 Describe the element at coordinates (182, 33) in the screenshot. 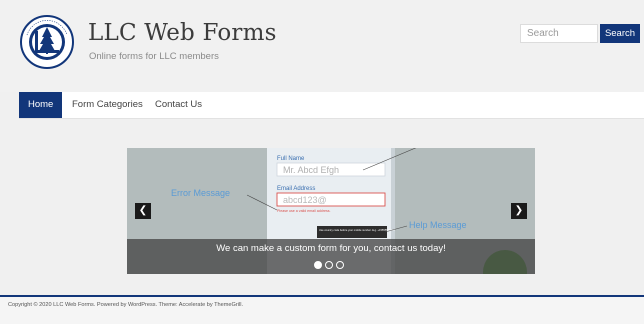

I see `site-title: LLC Web Forms` at that location.